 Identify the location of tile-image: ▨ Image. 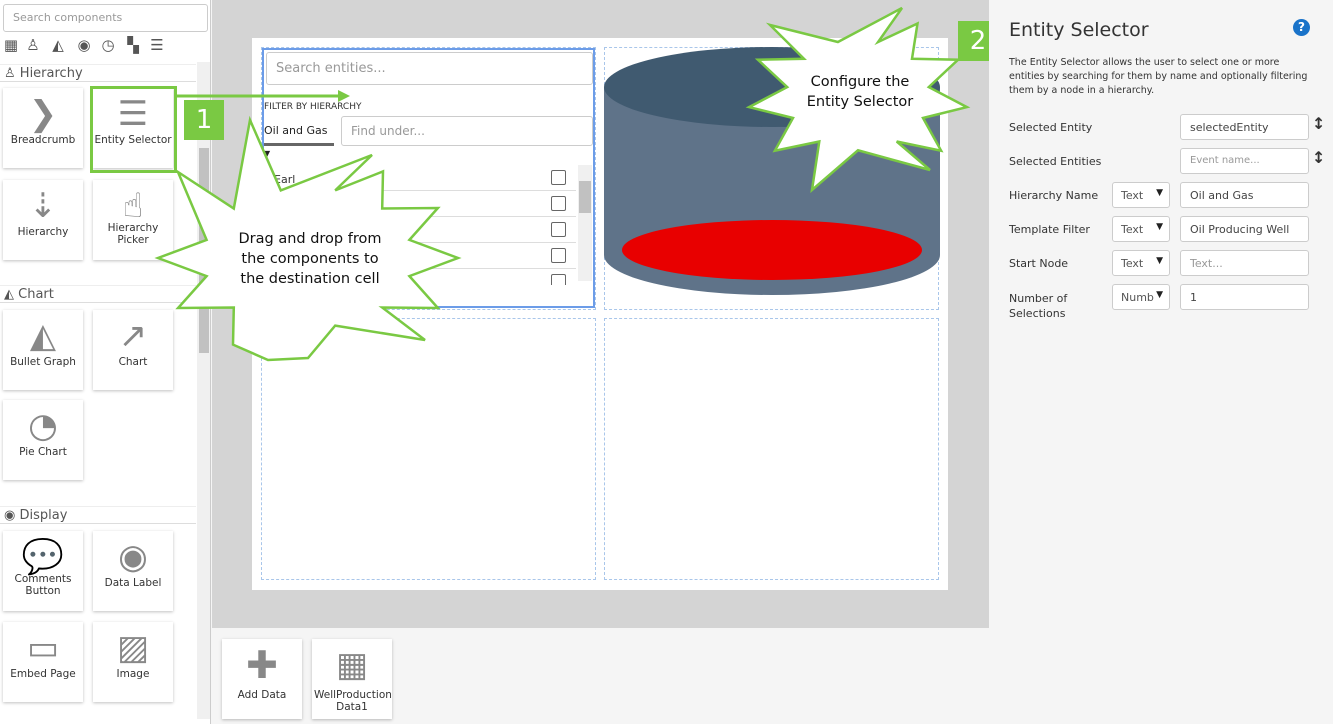
(133, 662).